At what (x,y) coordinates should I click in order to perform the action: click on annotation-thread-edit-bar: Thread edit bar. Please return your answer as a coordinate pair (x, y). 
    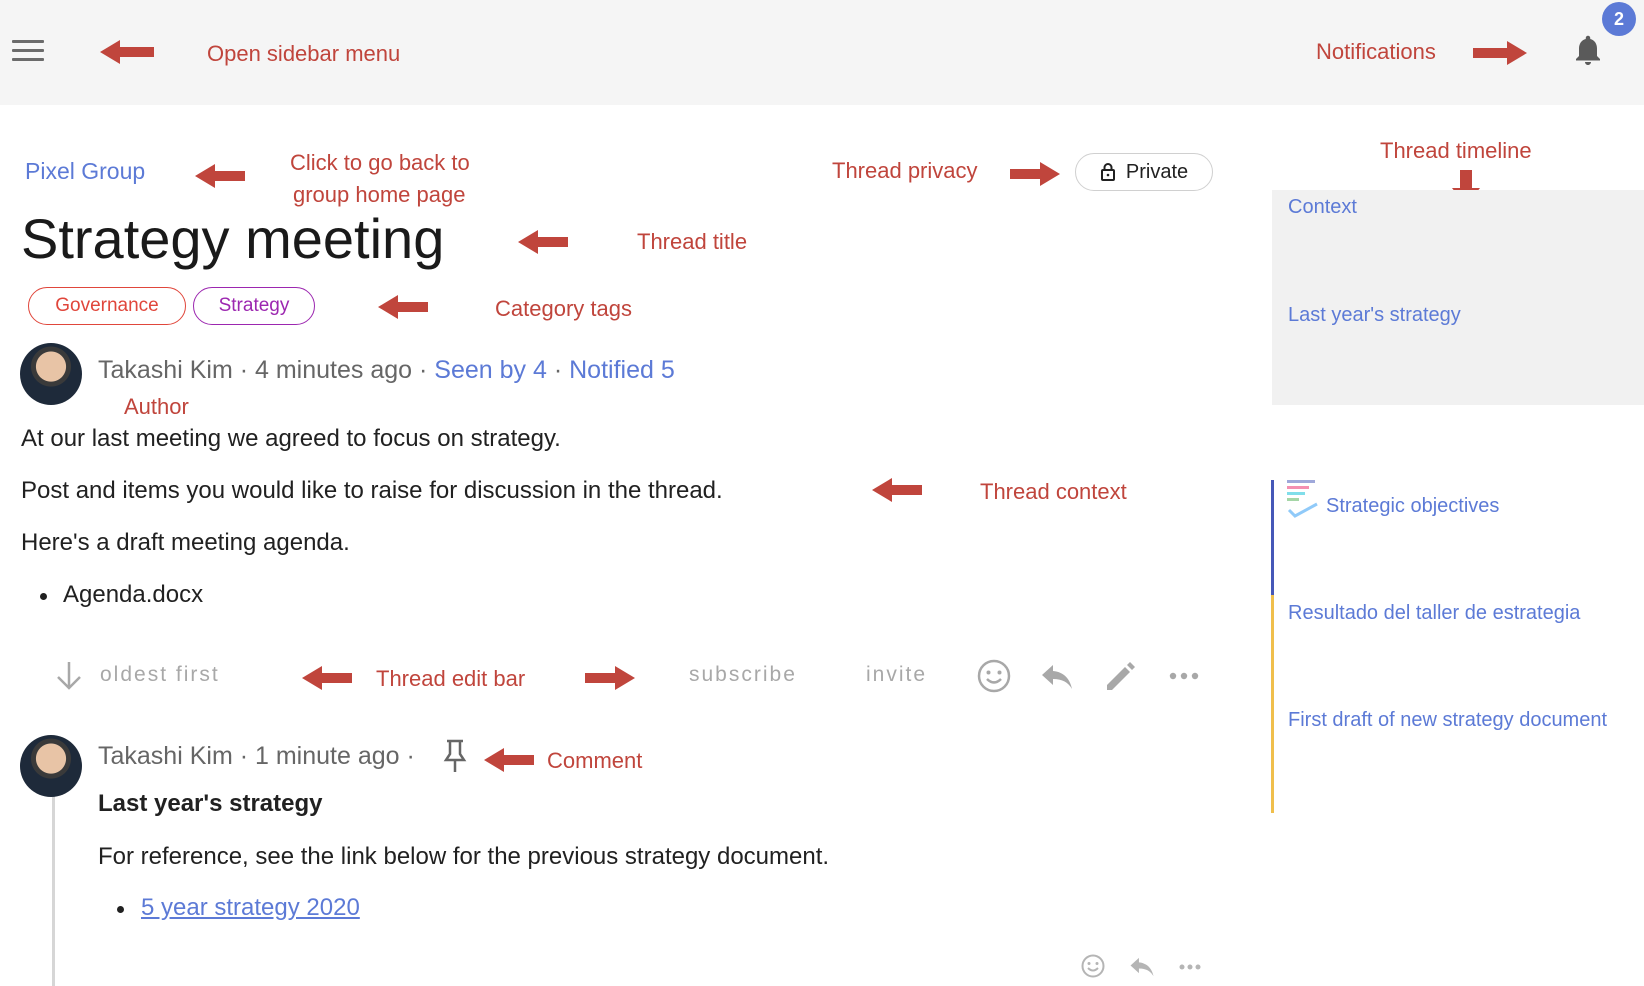
    Looking at the image, I should click on (451, 678).